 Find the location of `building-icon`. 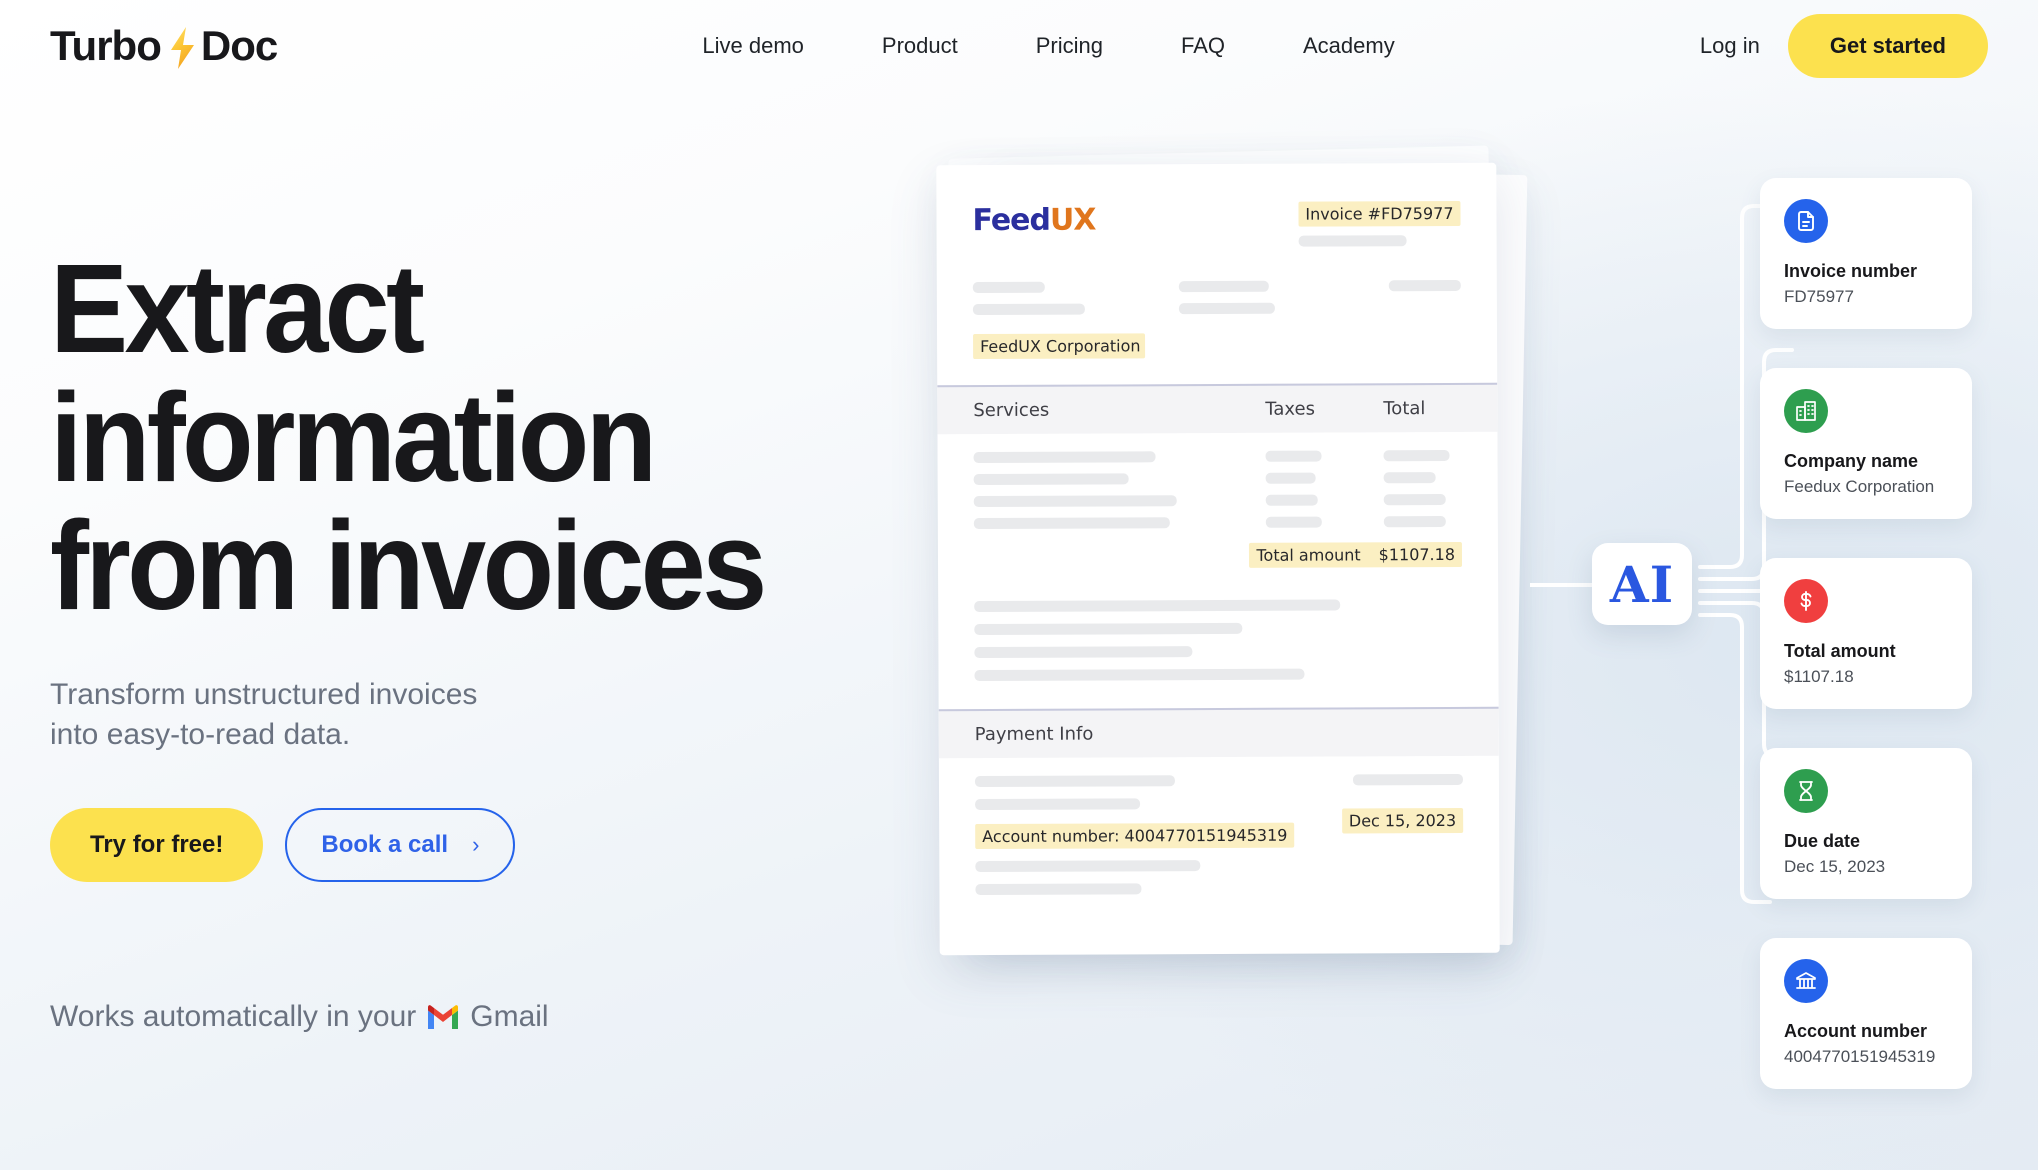

building-icon is located at coordinates (1806, 411).